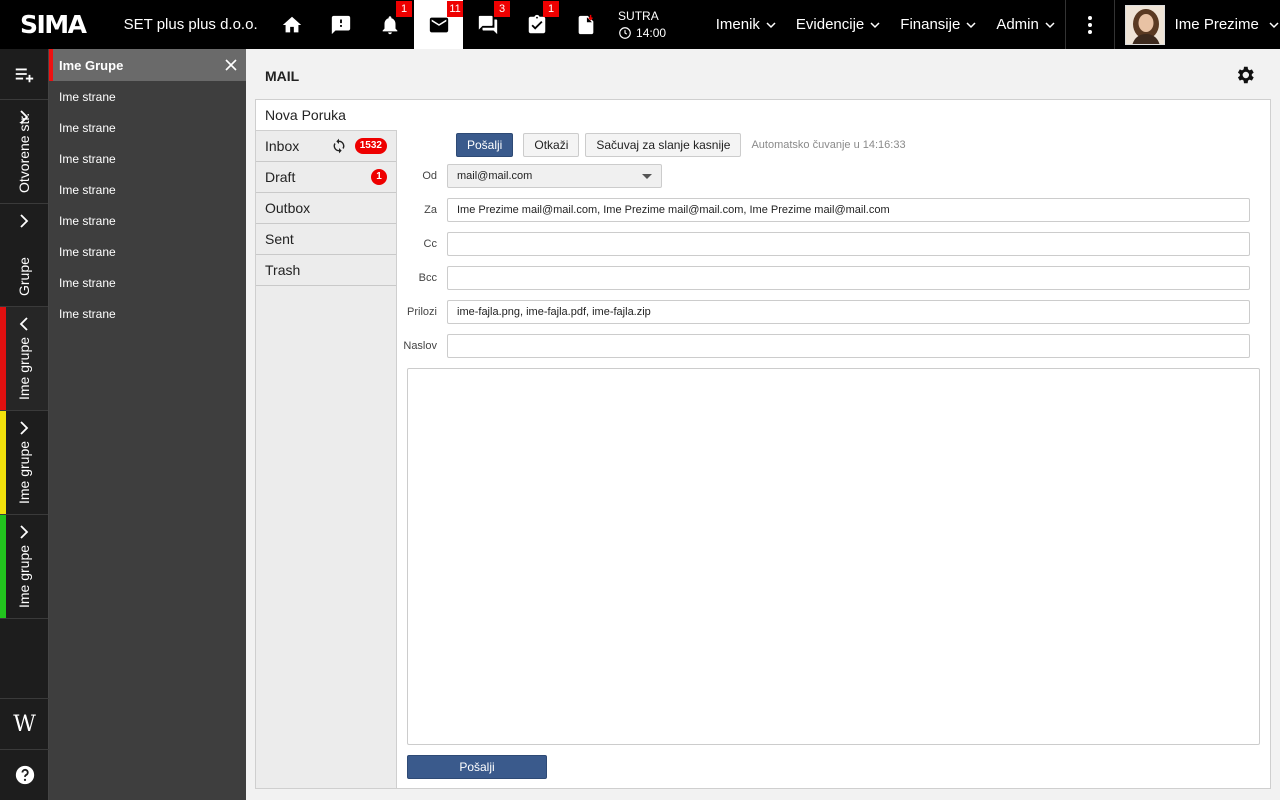  What do you see at coordinates (147, 65) in the screenshot?
I see `group-header: Ime Grupe` at bounding box center [147, 65].